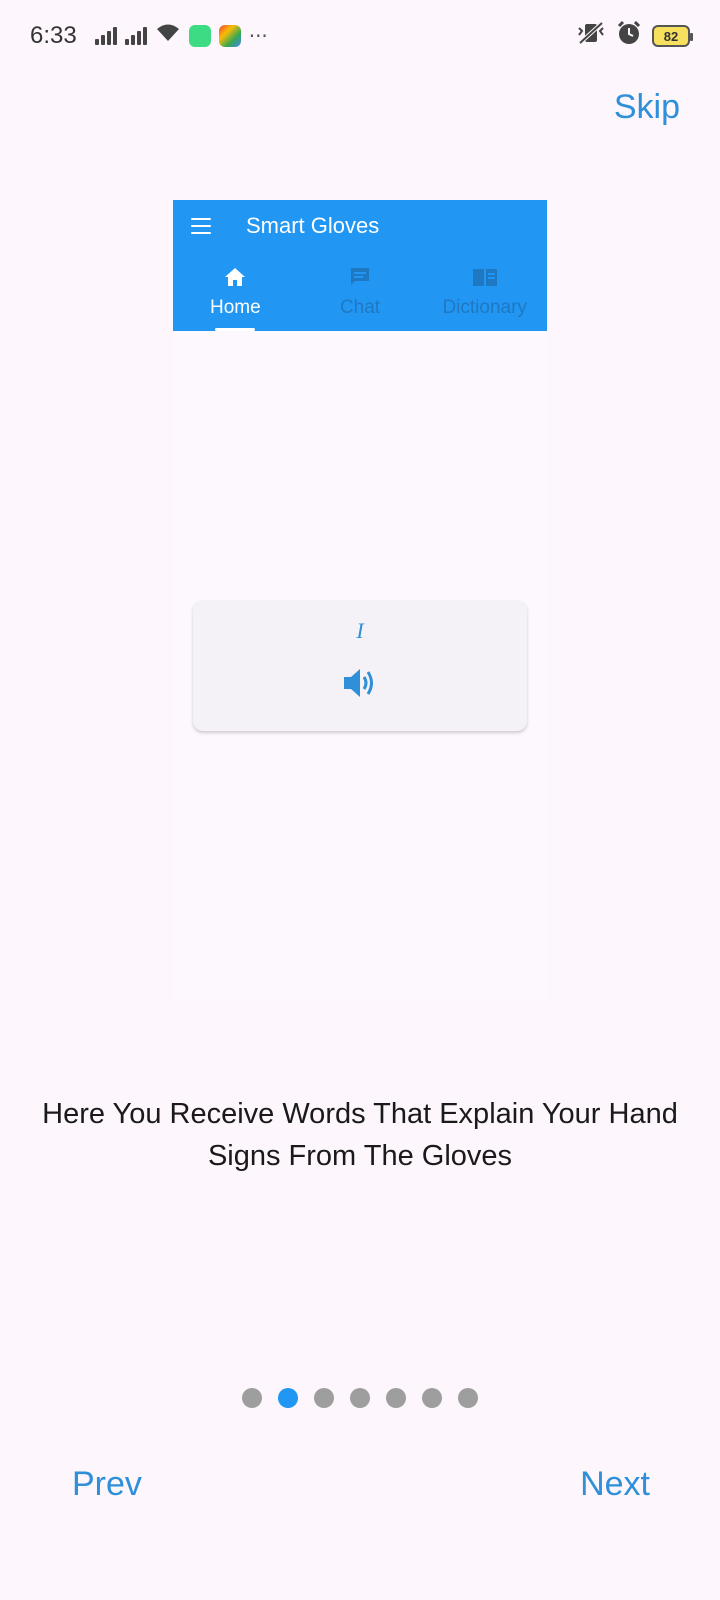 This screenshot has width=720, height=1600. Describe the element at coordinates (672, 36) in the screenshot. I see `battery-icon: 82` at that location.